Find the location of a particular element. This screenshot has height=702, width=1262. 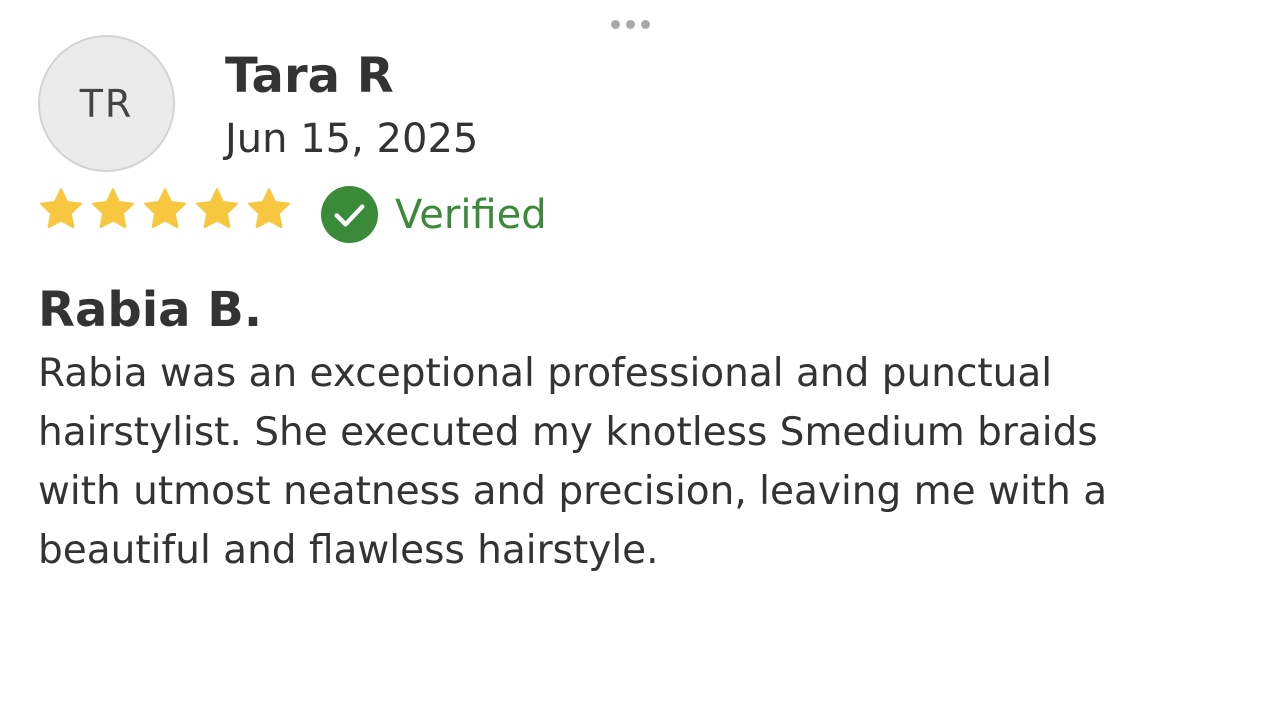

star-rating is located at coordinates (165, 209).